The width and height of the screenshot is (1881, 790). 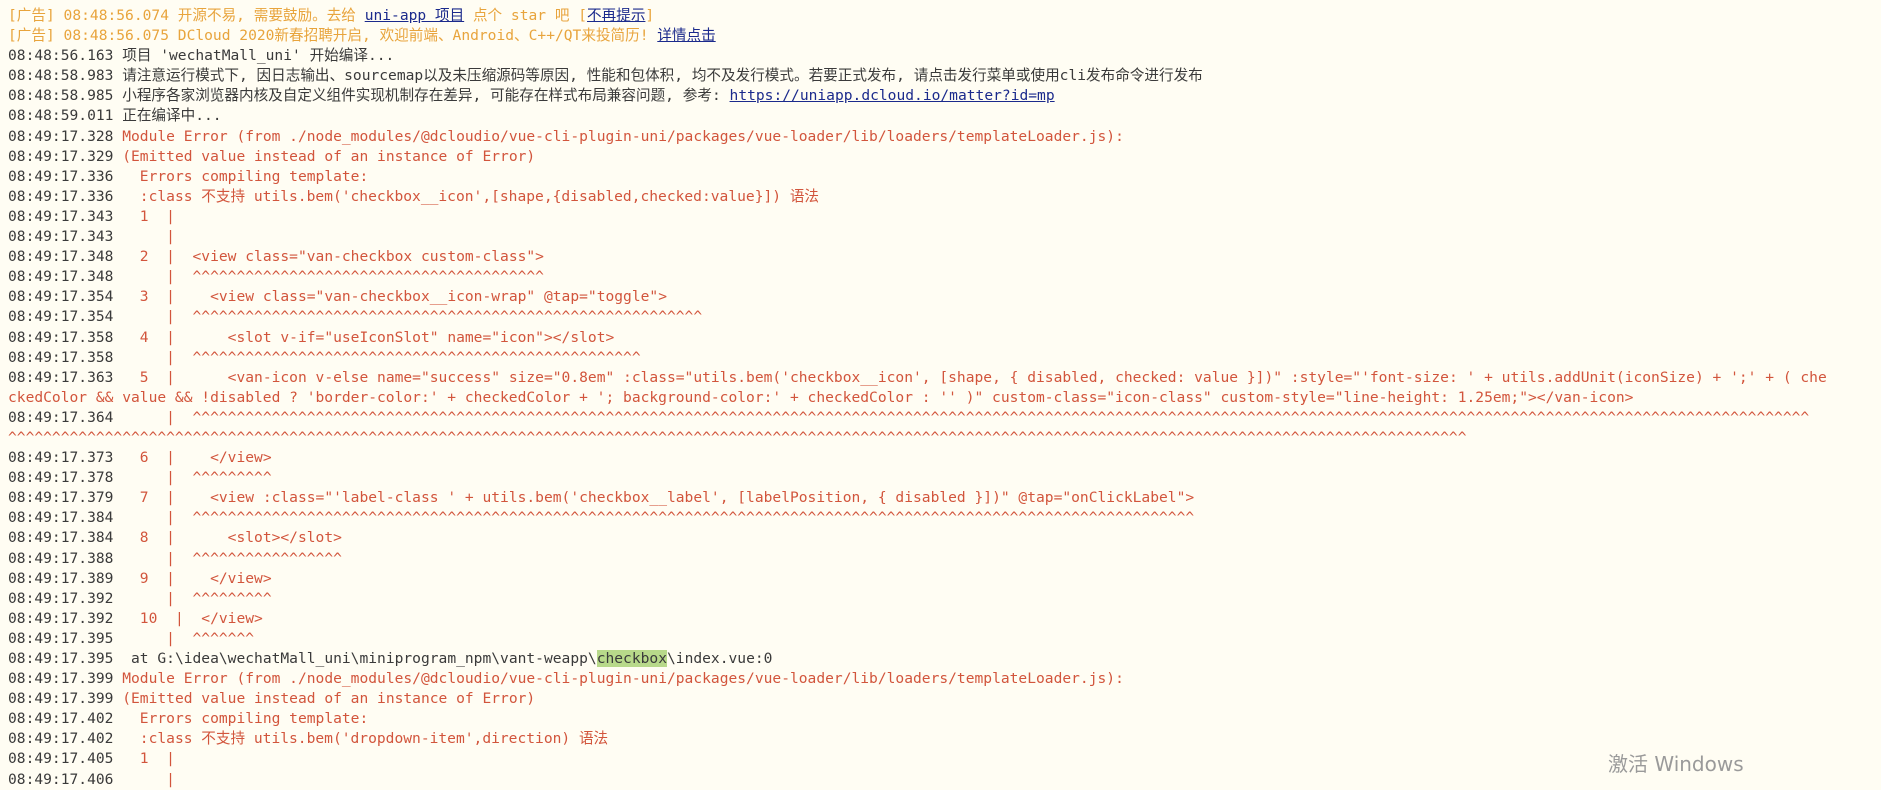 What do you see at coordinates (65, 156) in the screenshot?
I see `log-timestamp: 08:49:17.329` at bounding box center [65, 156].